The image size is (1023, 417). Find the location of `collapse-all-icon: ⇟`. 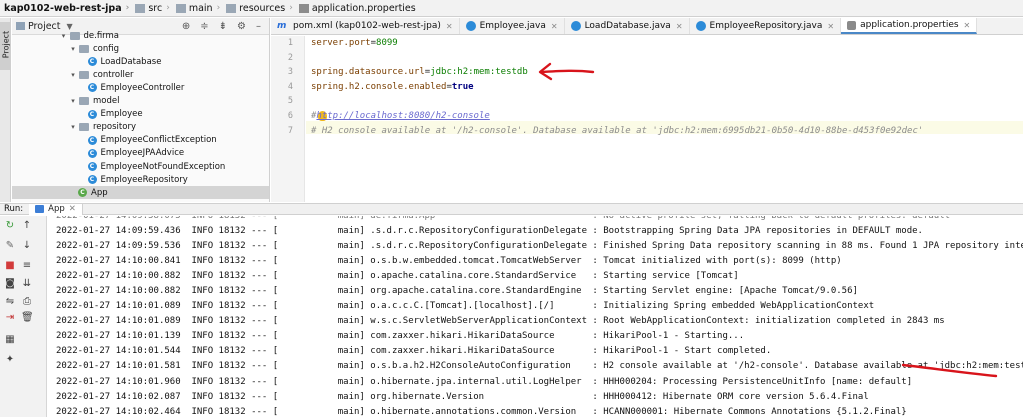

collapse-all-icon: ⇟ is located at coordinates (223, 26).